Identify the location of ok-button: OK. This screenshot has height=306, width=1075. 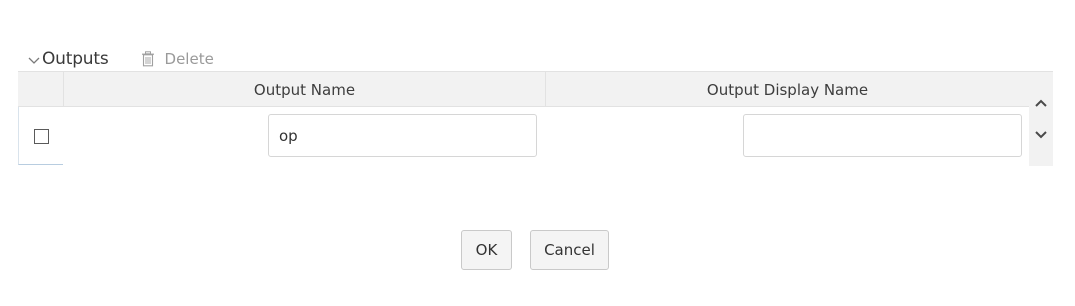
(486, 250).